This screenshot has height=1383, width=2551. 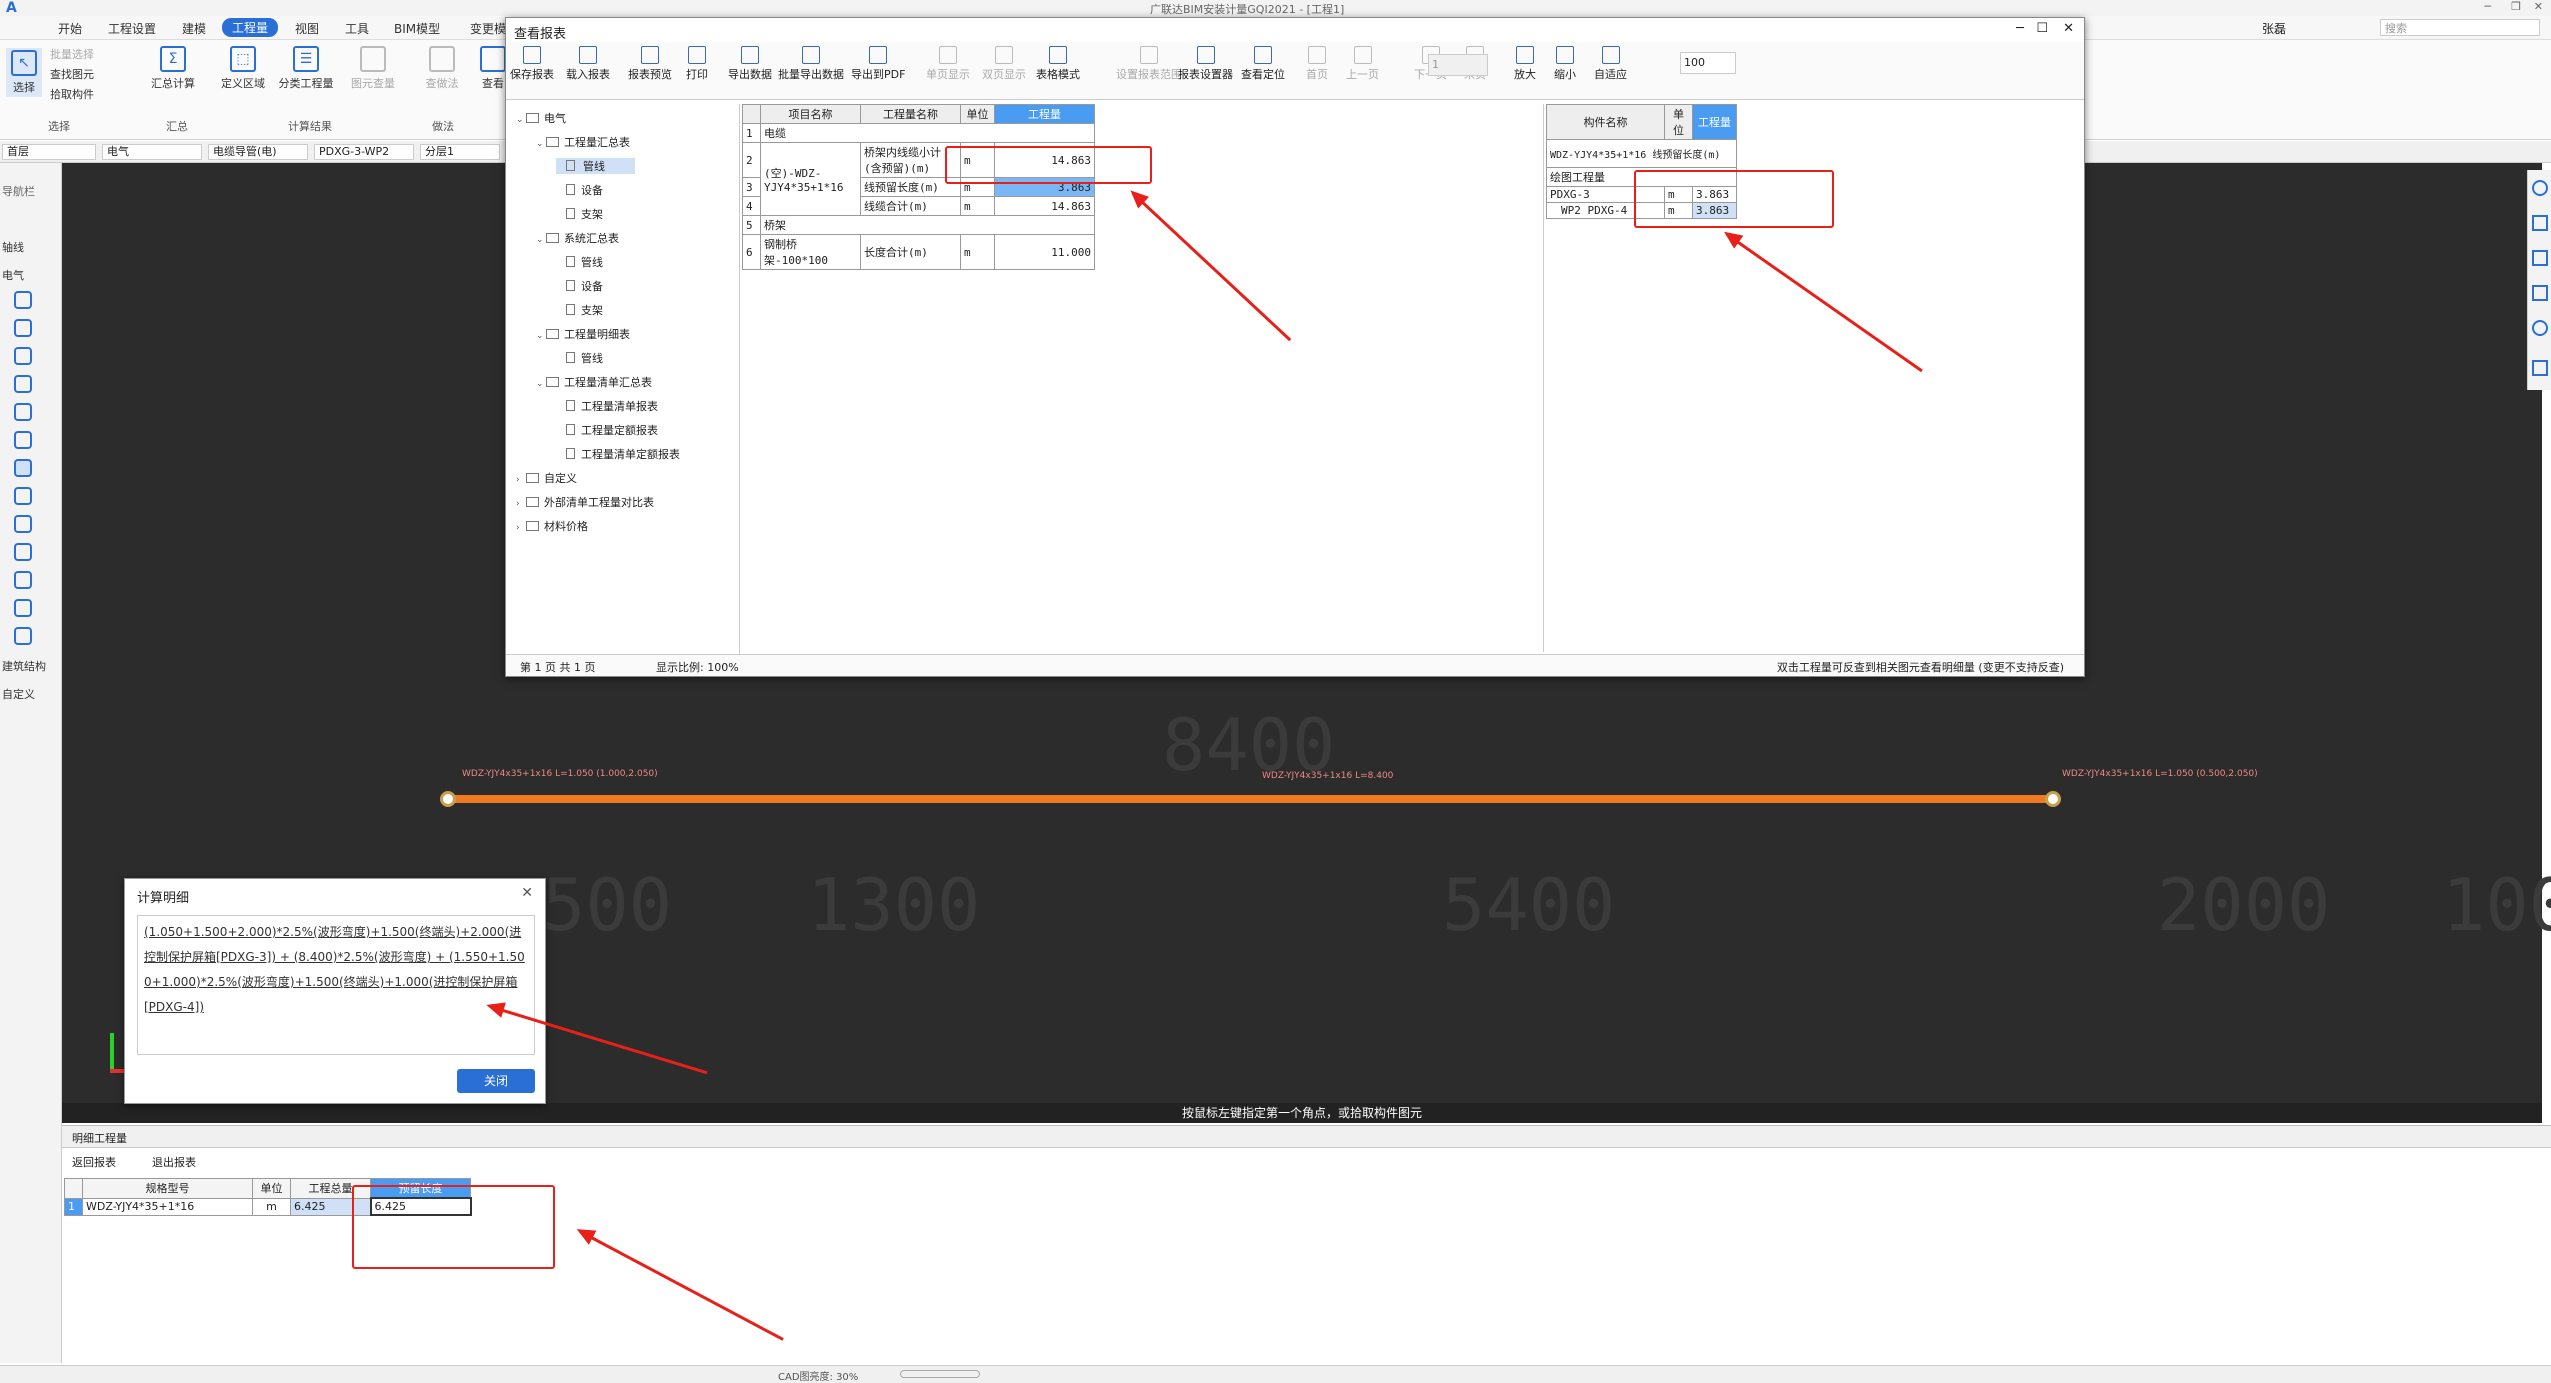 I want to click on tree-node: ⌄ 系统汇总表, so click(x=577, y=238).